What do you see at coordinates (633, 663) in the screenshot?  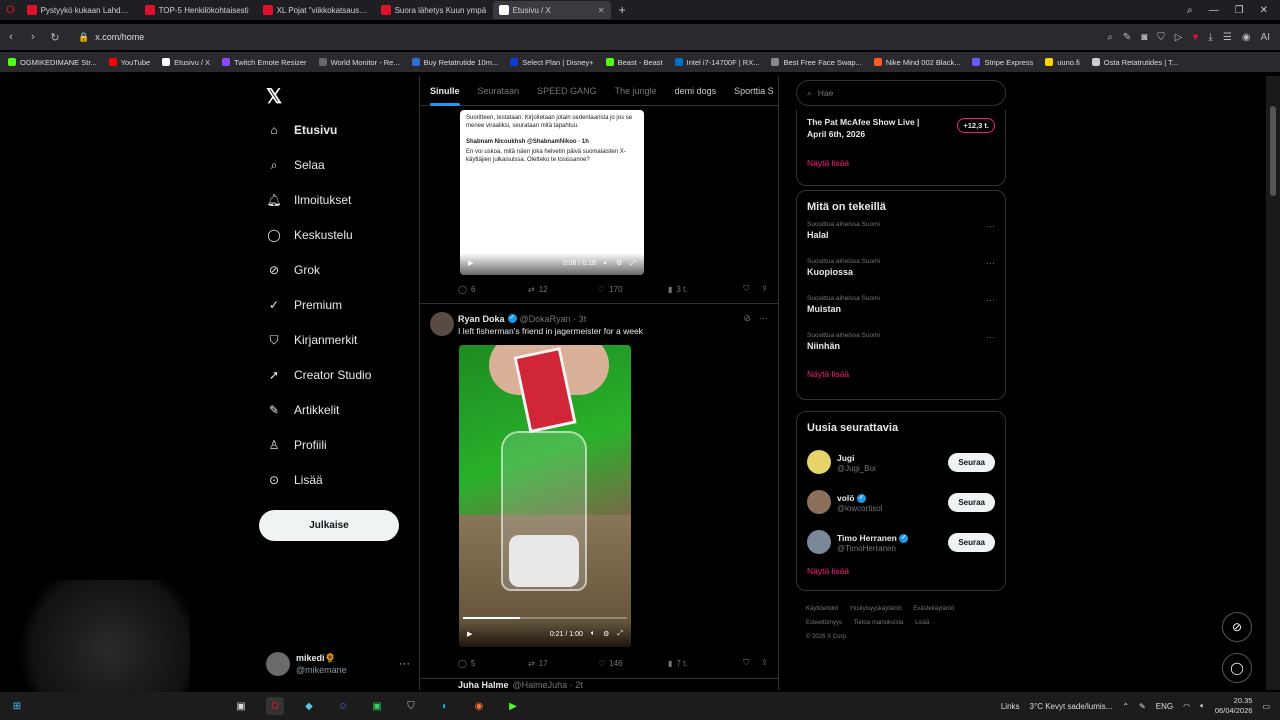 I see `like-button: ♡ 146` at bounding box center [633, 663].